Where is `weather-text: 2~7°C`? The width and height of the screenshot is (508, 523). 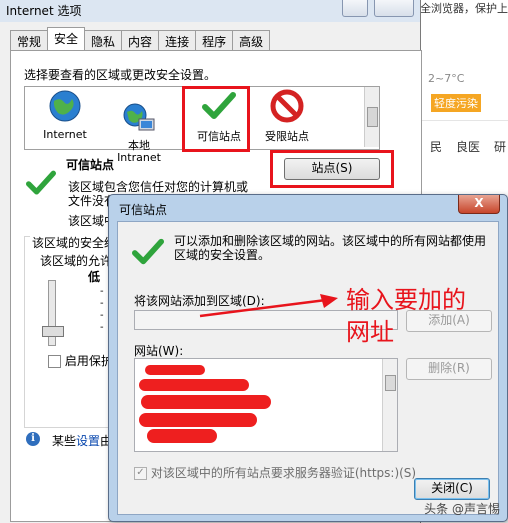 weather-text: 2~7°C is located at coordinates (446, 78).